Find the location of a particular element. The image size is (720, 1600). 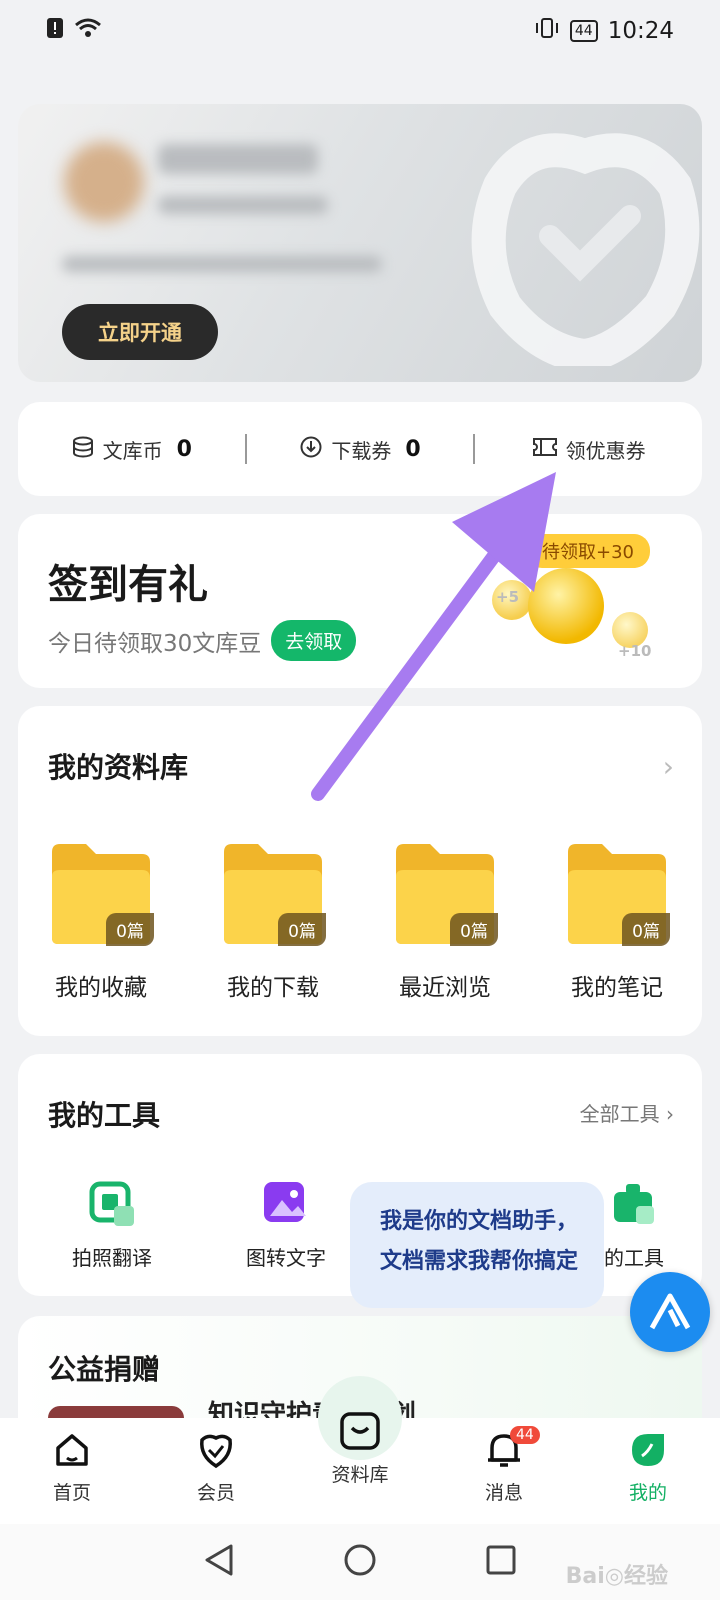

folder-notes: 0篇 我的笔记 is located at coordinates (617, 922).